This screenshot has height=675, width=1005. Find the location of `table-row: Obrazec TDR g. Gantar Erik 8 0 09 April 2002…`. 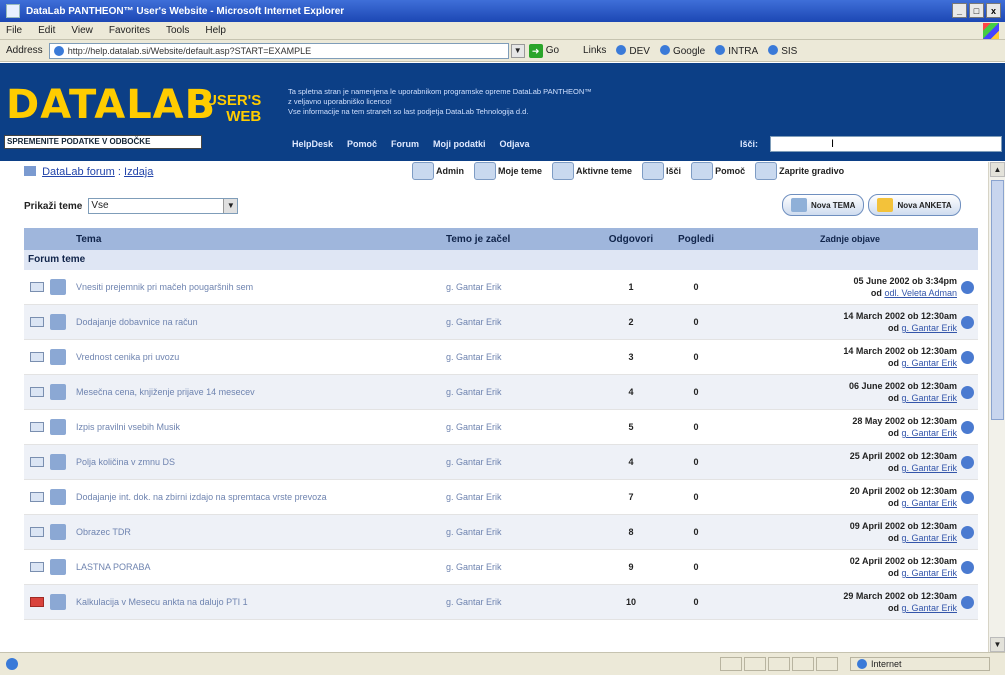

table-row: Obrazec TDR g. Gantar Erik 8 0 09 April 2002… is located at coordinates (501, 532).